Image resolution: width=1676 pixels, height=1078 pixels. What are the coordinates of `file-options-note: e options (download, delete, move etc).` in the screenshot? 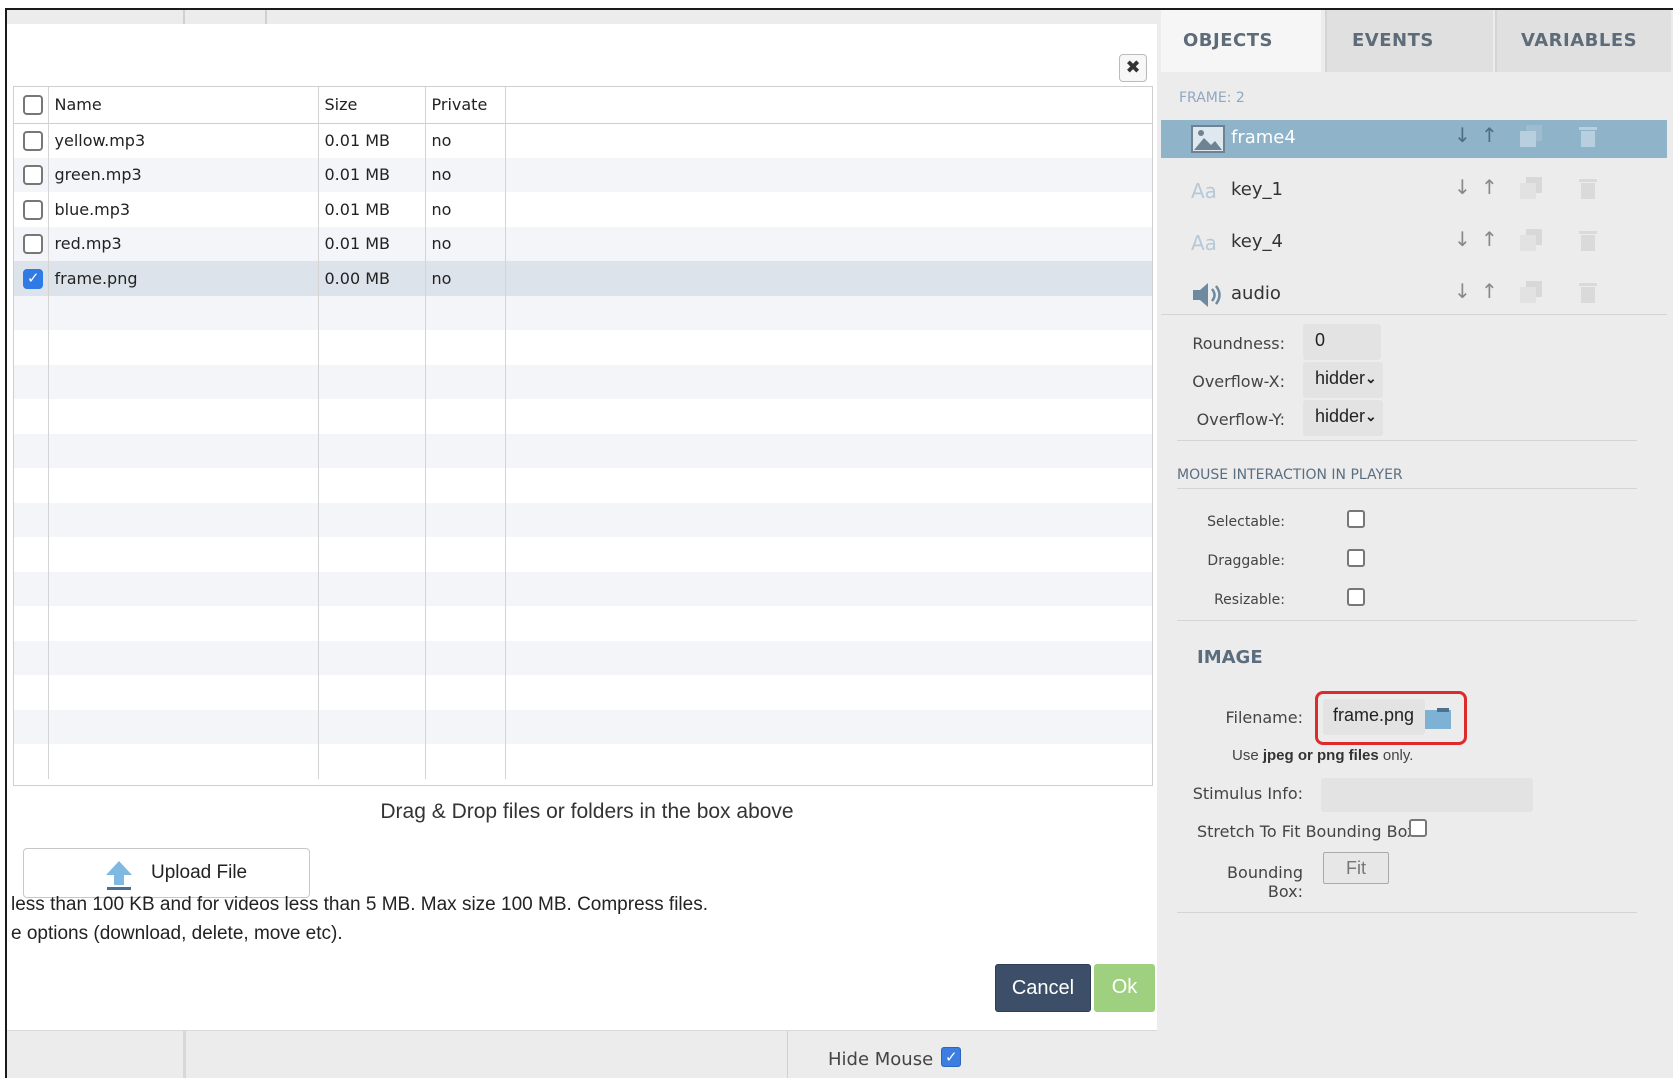 It's located at (177, 933).